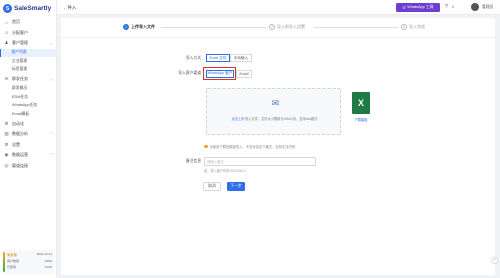 The image size is (500, 278). What do you see at coordinates (6, 134) in the screenshot?
I see `analytics-icon: ▥` at bounding box center [6, 134].